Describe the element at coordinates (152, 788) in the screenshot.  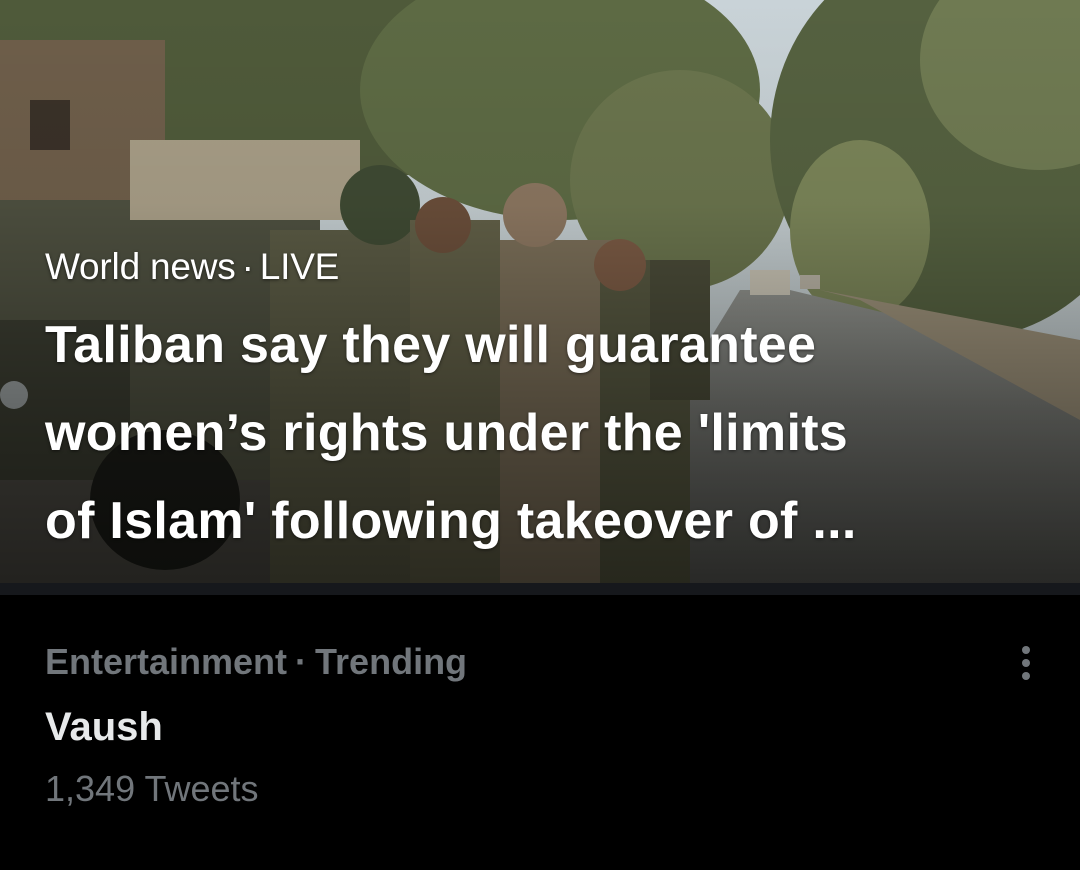
I see `trend-tweet-count: 1,349 Tweets` at that location.